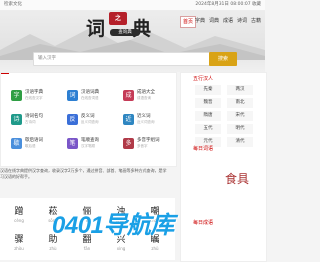 The image size is (320, 262). Describe the element at coordinates (242, 21) in the screenshot. I see `nav-shici: 诗词` at that location.